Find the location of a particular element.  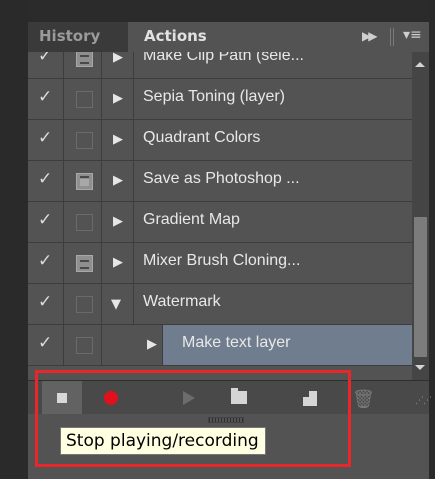

annotation-highlight-box is located at coordinates (193, 418).